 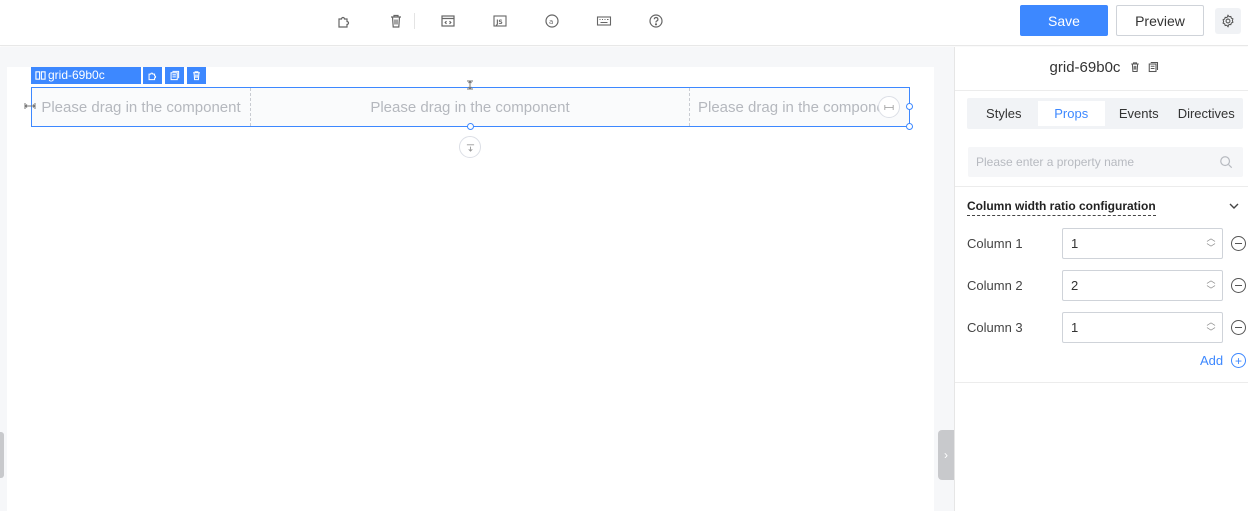 What do you see at coordinates (1061, 207) in the screenshot?
I see `section-title: Column width ratio configuration` at bounding box center [1061, 207].